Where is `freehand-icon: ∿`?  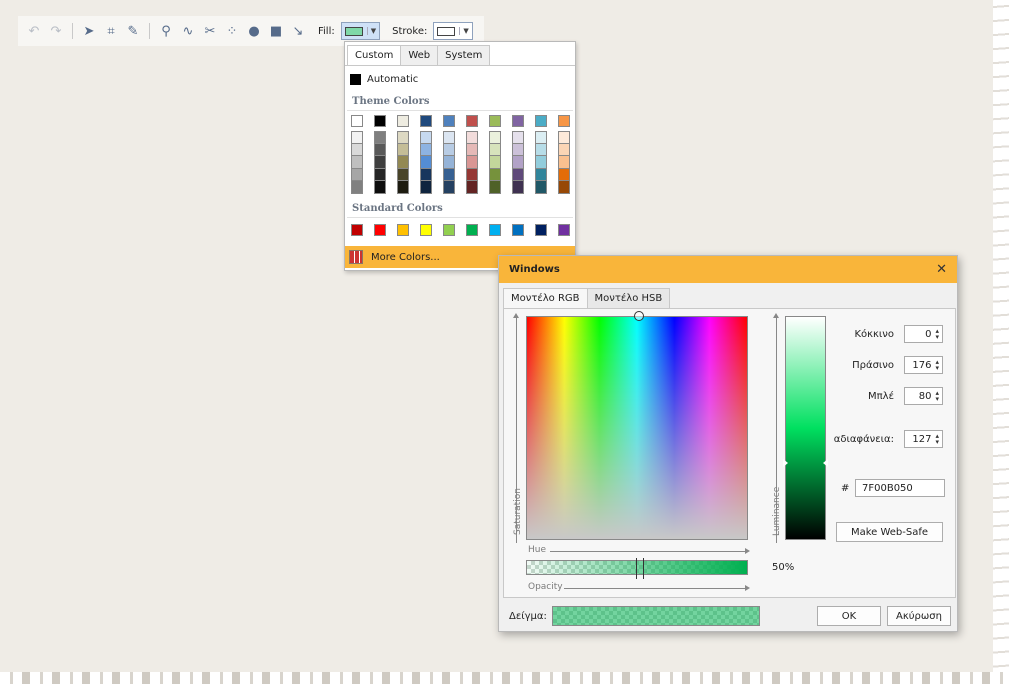 freehand-icon: ∿ is located at coordinates (188, 31).